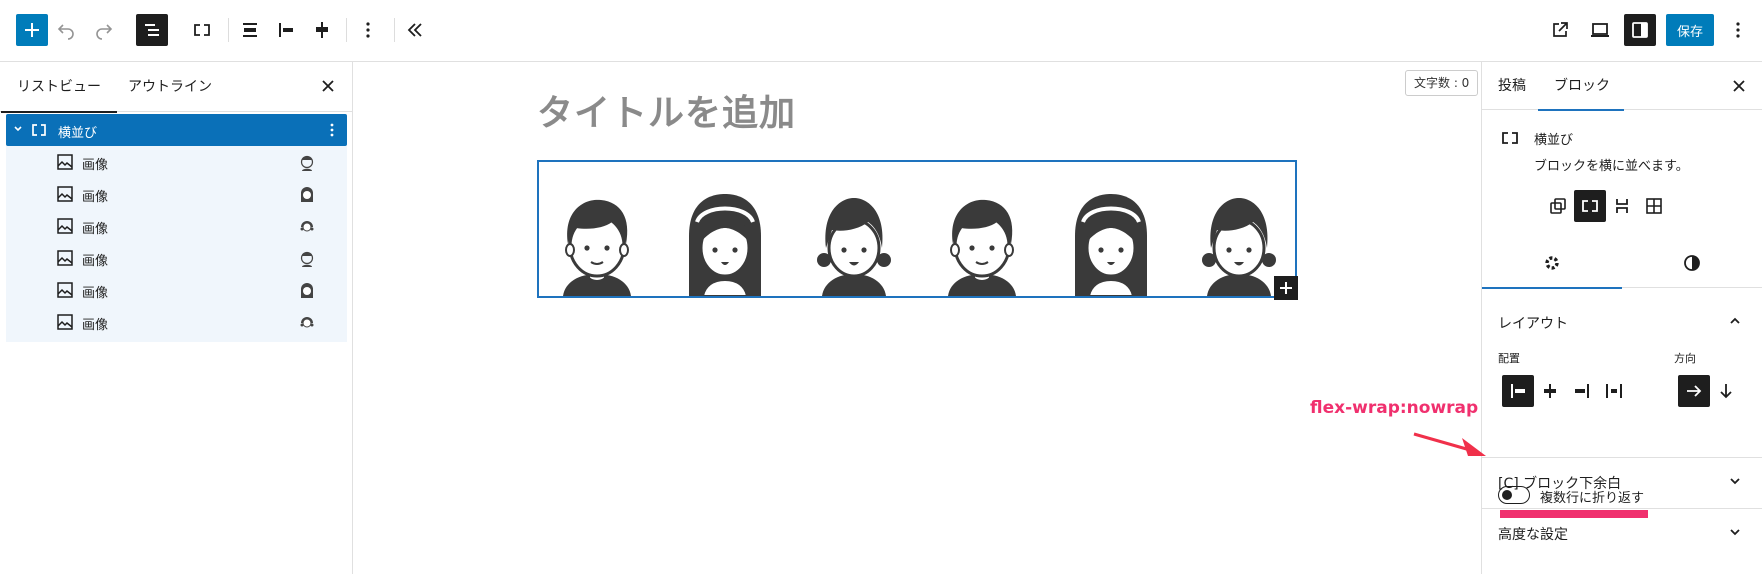 This screenshot has height=574, width=1762. I want to click on justification-label: 配置, so click(1509, 358).